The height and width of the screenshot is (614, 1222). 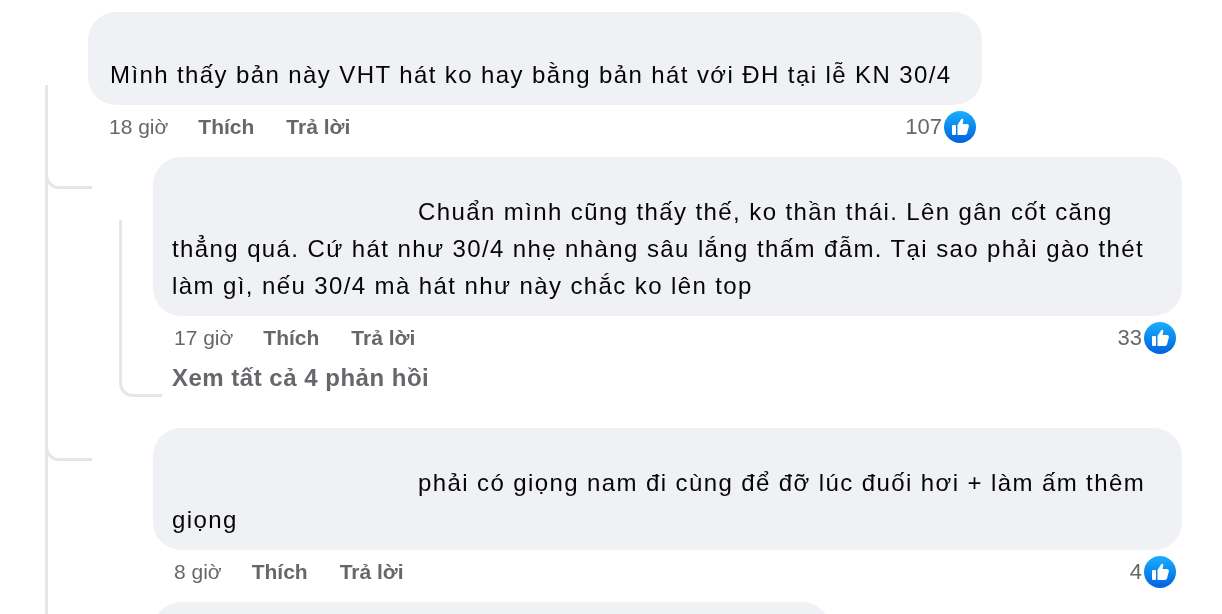 I want to click on reaction-count: 33, so click(x=1129, y=338).